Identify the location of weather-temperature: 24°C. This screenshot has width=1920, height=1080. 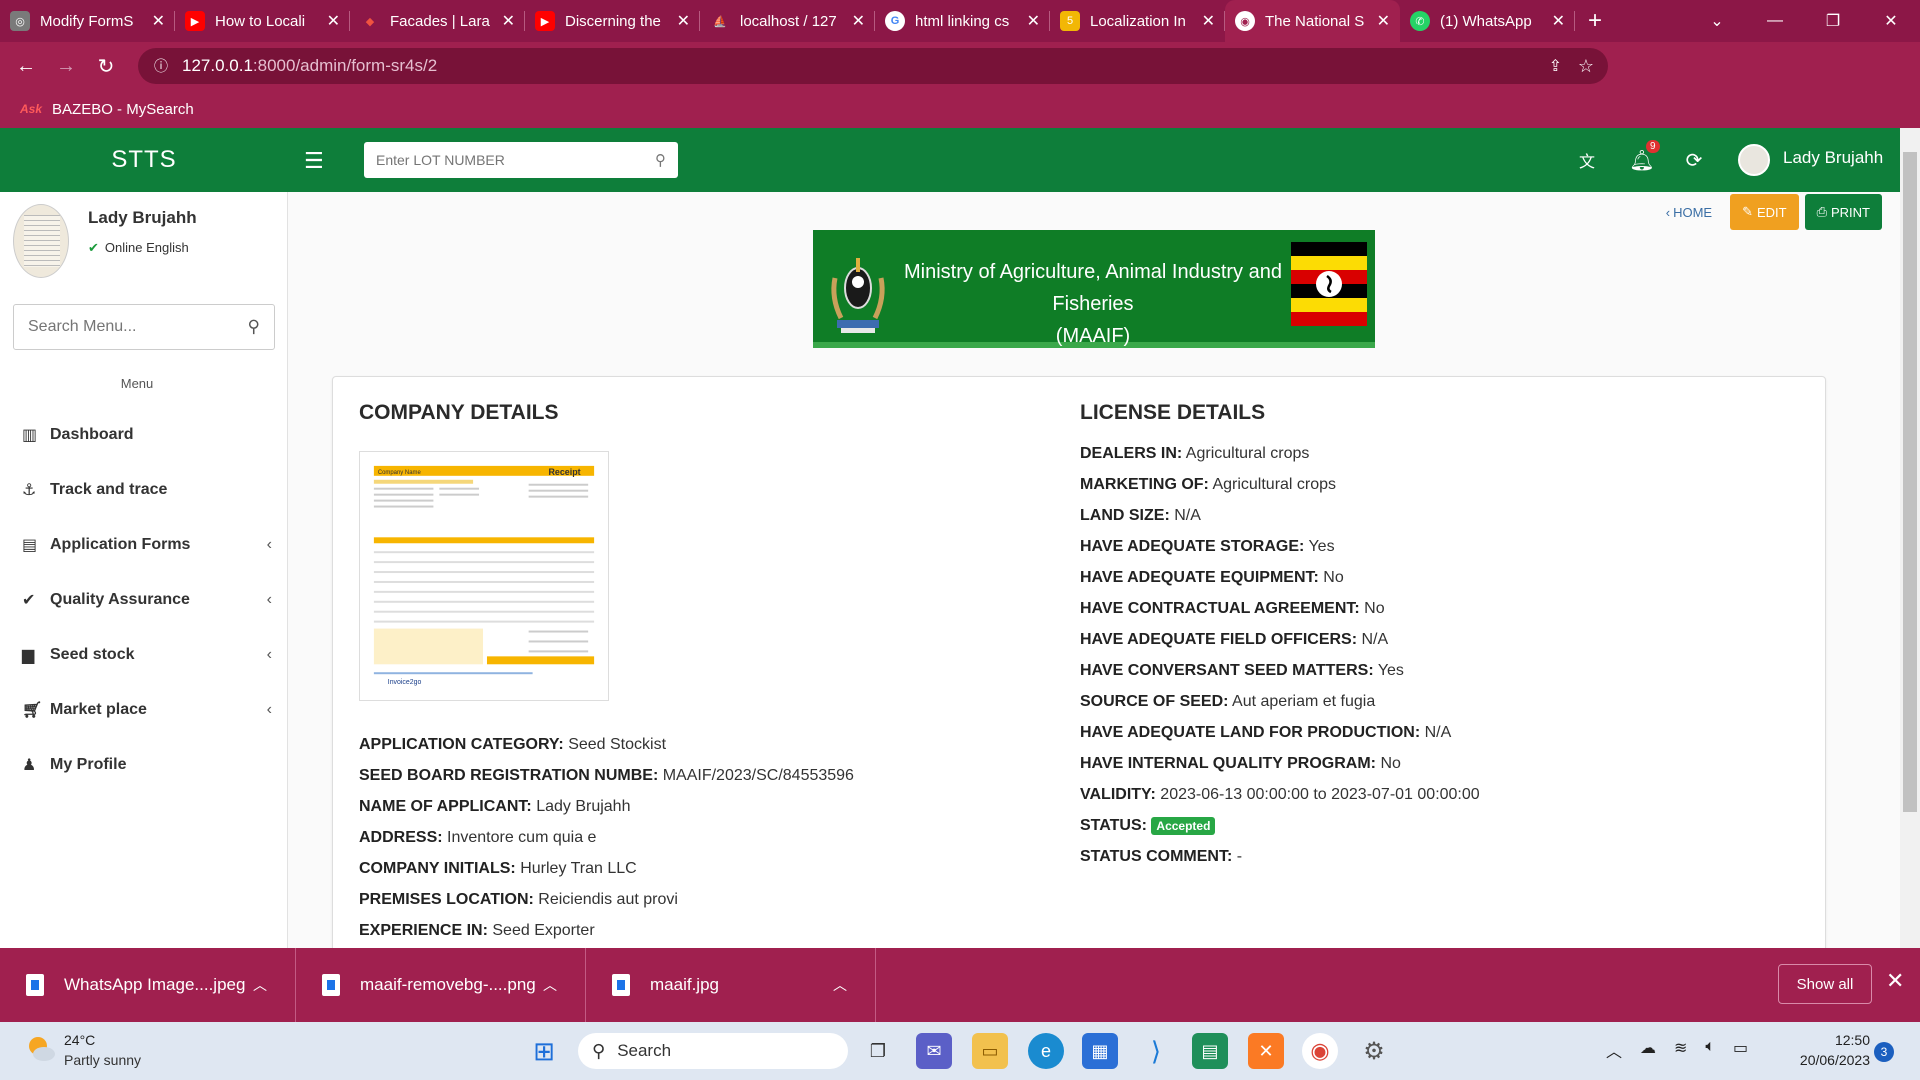
(79, 1040).